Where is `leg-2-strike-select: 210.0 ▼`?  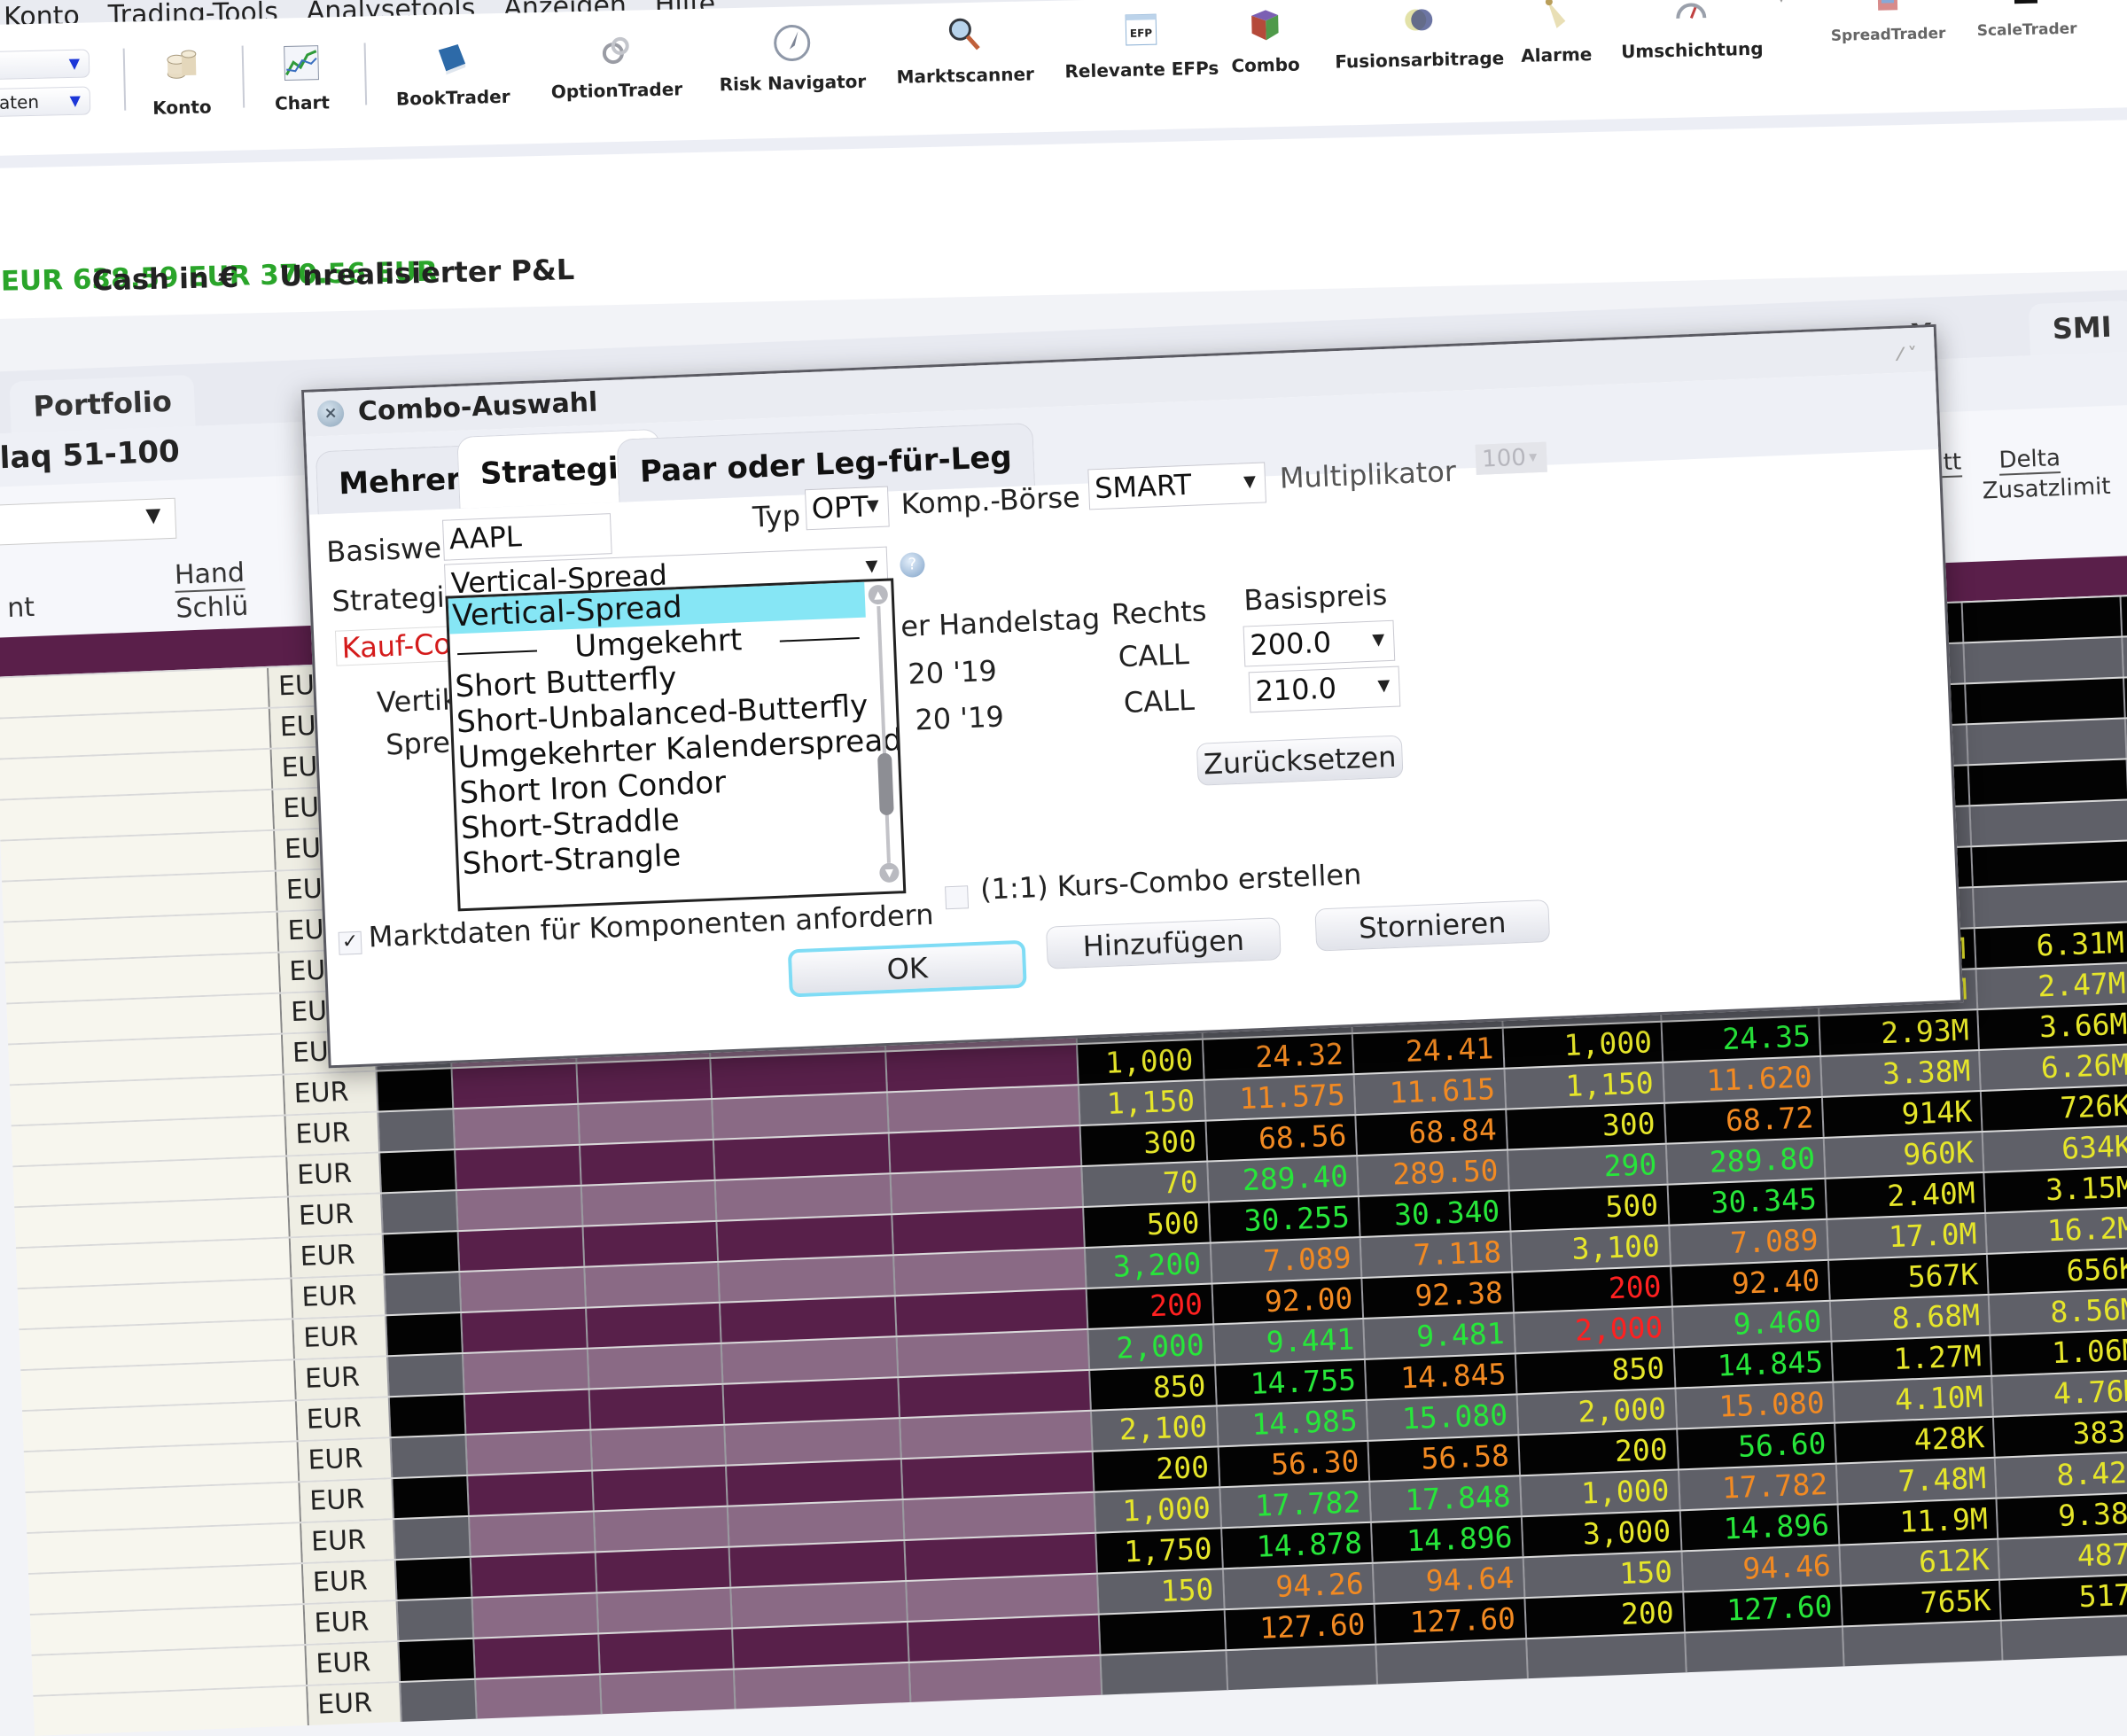 leg-2-strike-select: 210.0 ▼ is located at coordinates (1324, 689).